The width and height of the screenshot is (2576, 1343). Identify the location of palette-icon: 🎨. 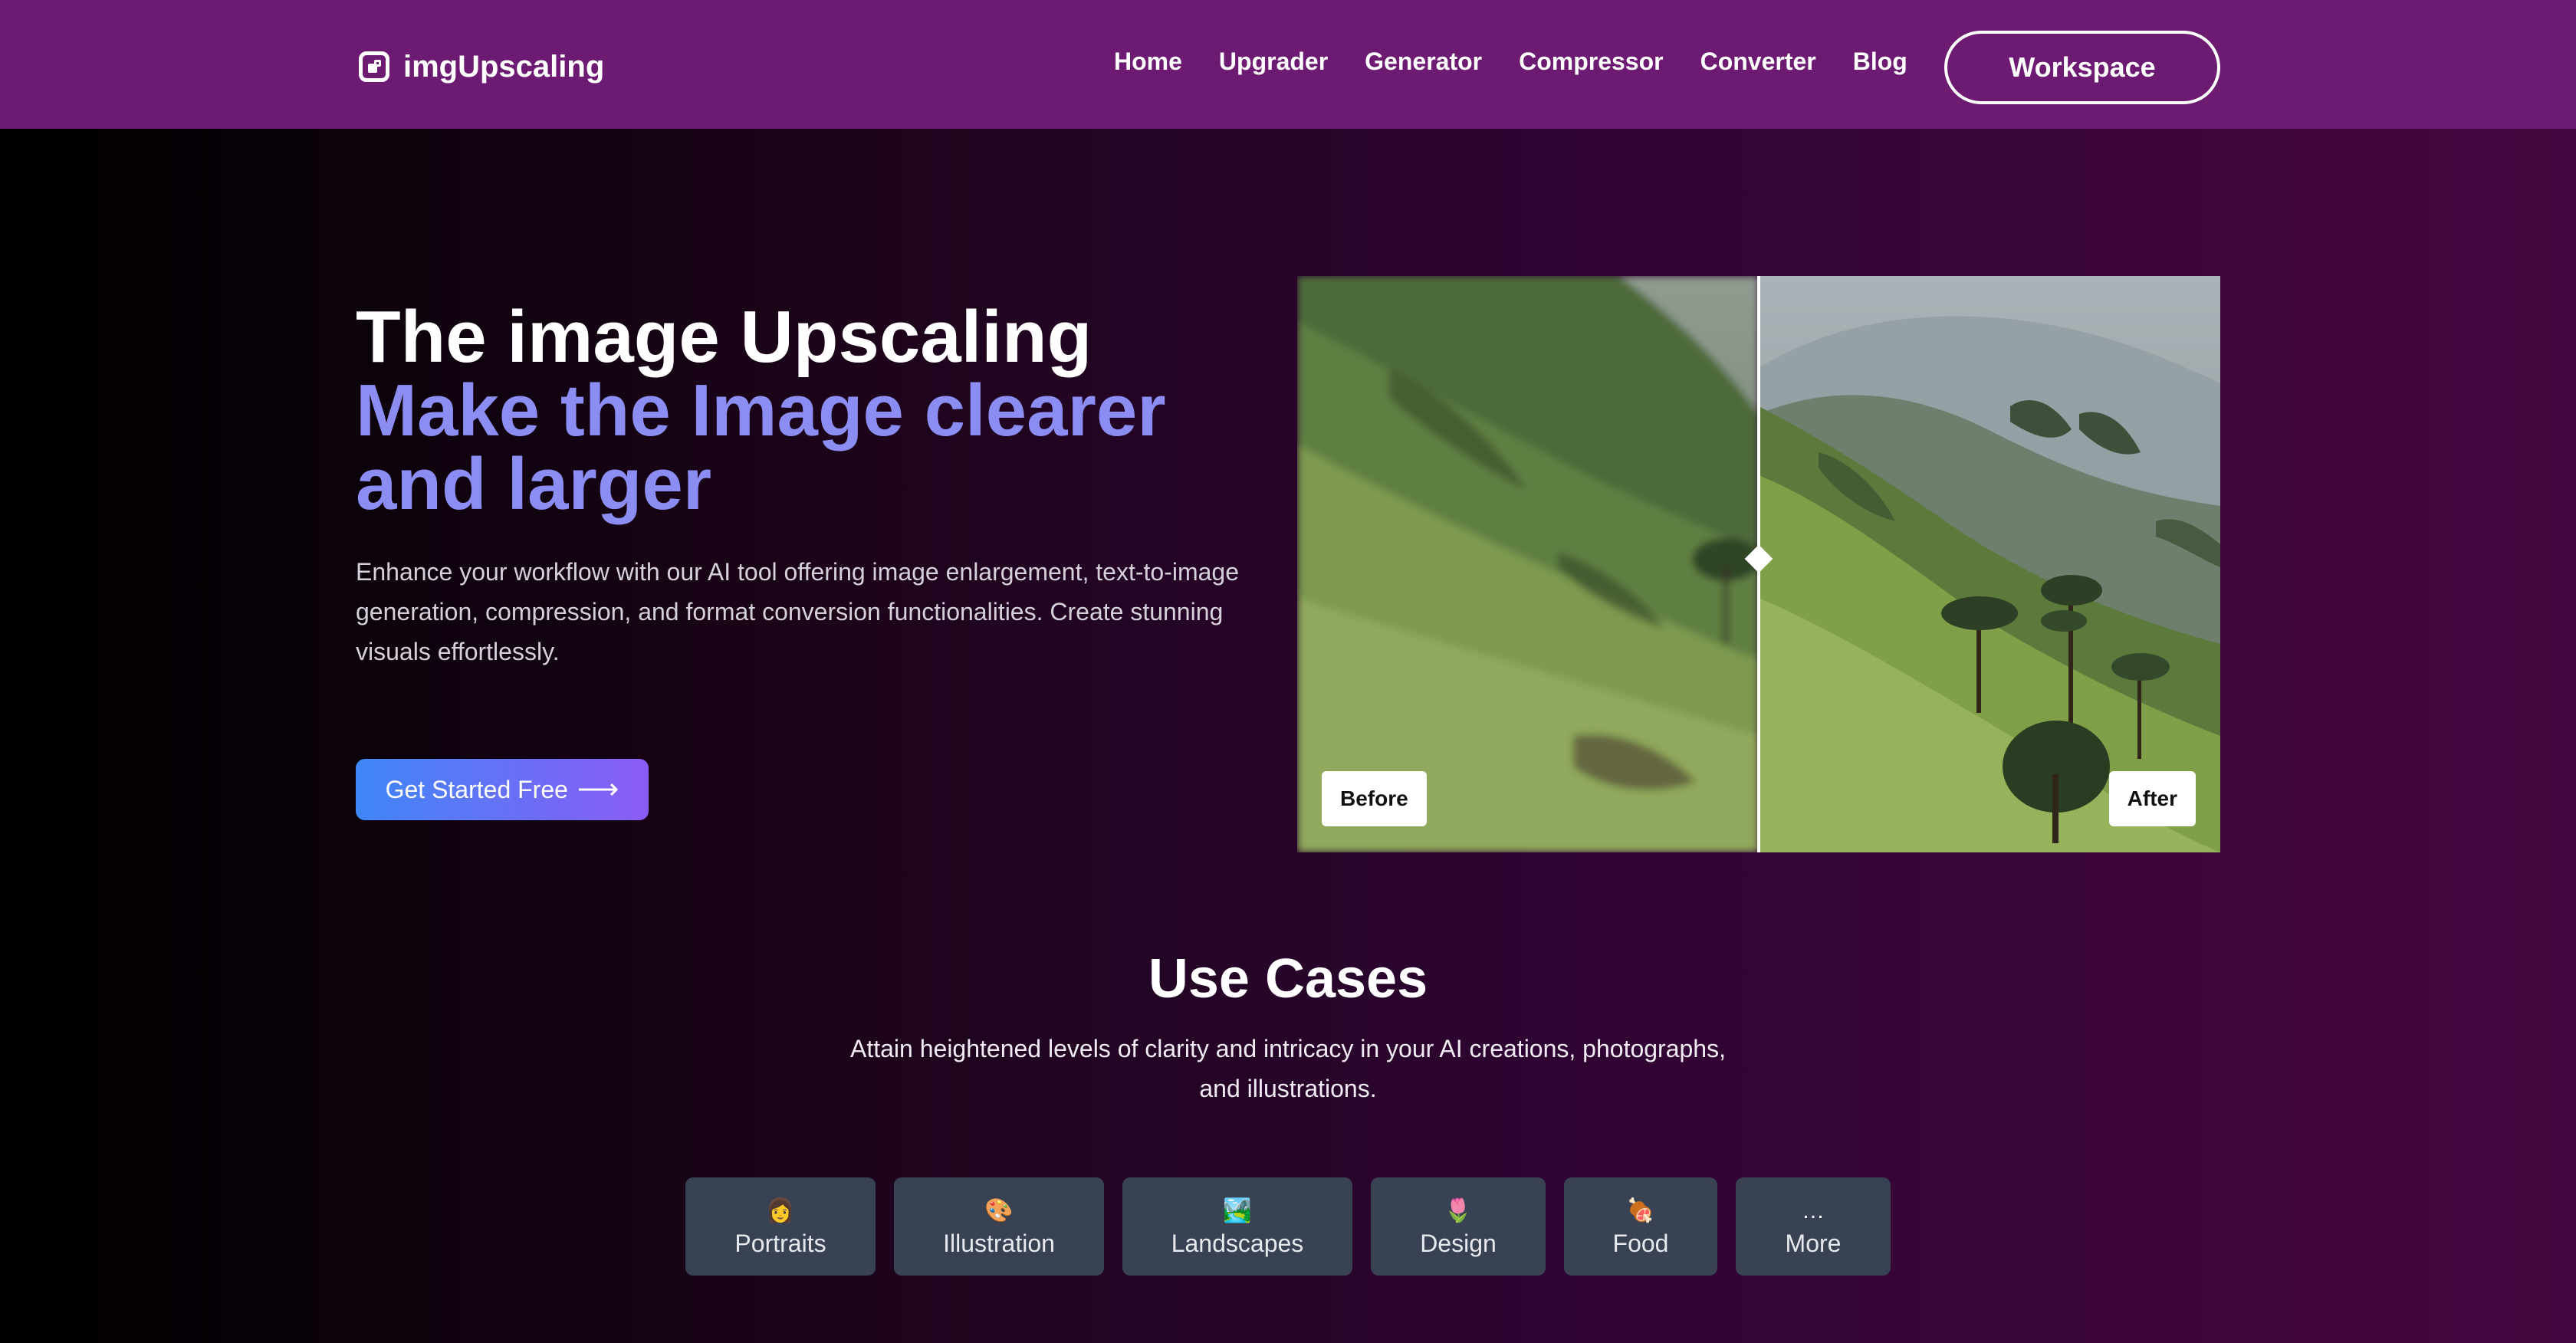
(999, 1210).